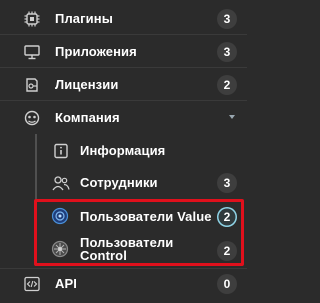  Describe the element at coordinates (96, 51) in the screenshot. I see `menu-item-apps-label: Приложения` at that location.